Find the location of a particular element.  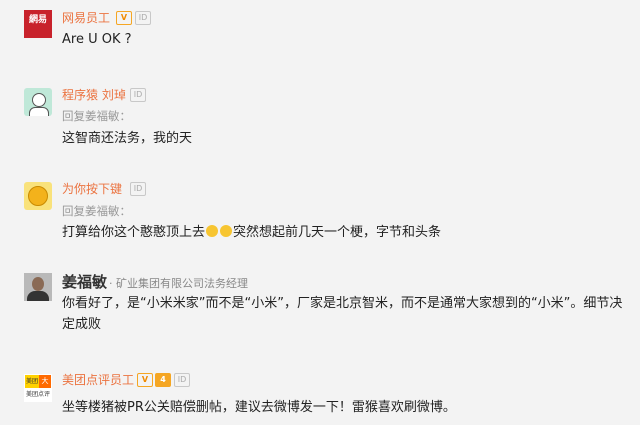

username: 美团点评员工 is located at coordinates (98, 379).